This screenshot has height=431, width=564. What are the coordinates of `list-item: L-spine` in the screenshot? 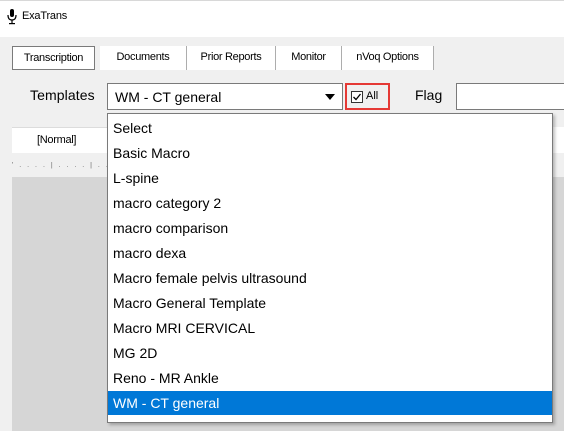 It's located at (330, 178).